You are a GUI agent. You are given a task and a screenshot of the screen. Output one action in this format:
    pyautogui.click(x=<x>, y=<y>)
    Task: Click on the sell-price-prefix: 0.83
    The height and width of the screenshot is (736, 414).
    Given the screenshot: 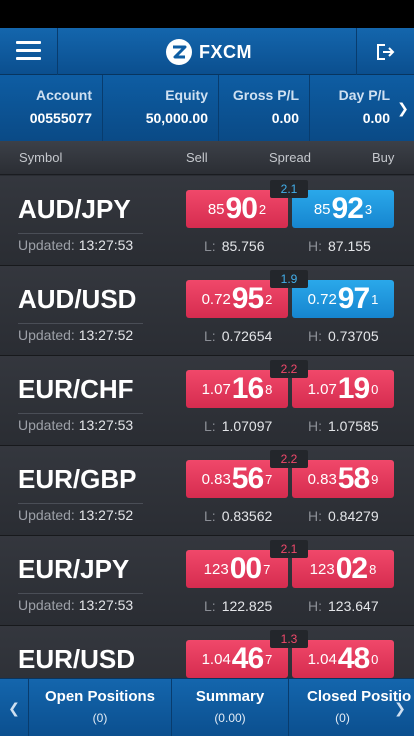 What is the action you would take?
    pyautogui.click(x=216, y=479)
    